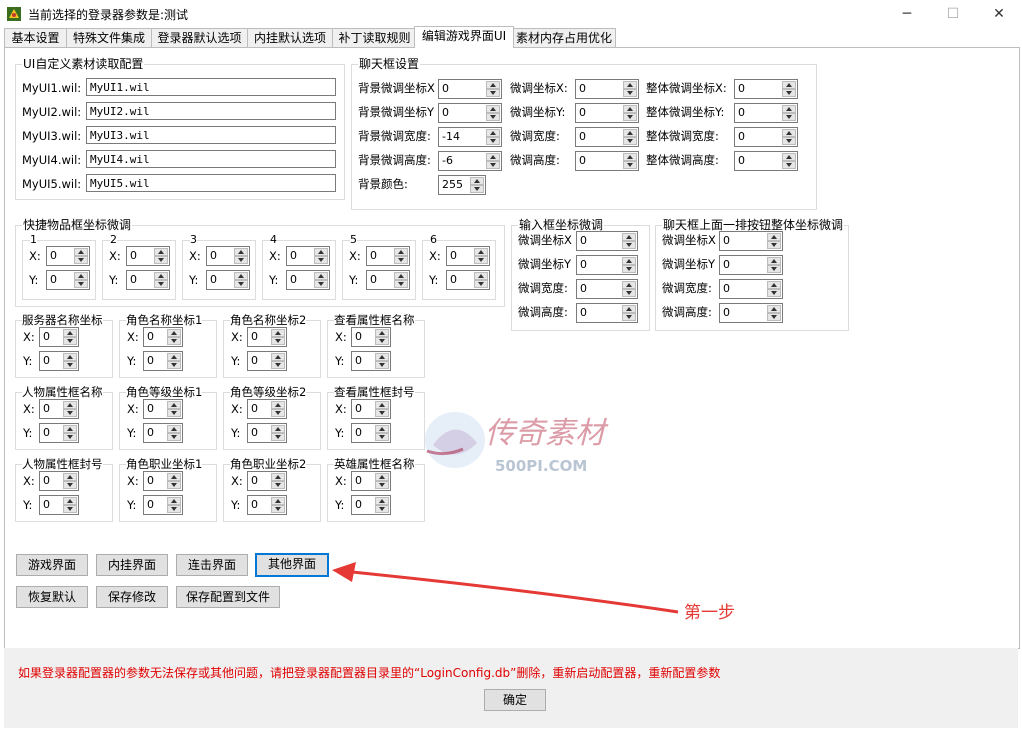  I want to click on restore-default-button: 恢复默认, so click(52, 597).